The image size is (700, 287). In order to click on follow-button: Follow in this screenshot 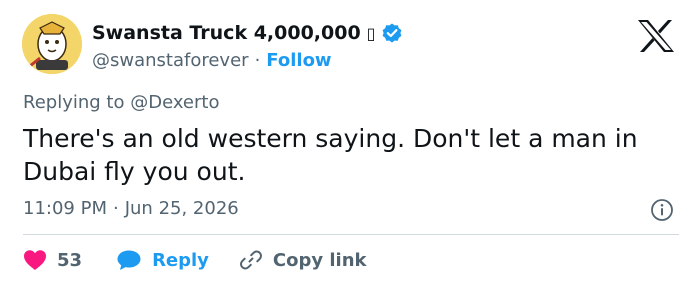, I will do `click(298, 60)`.